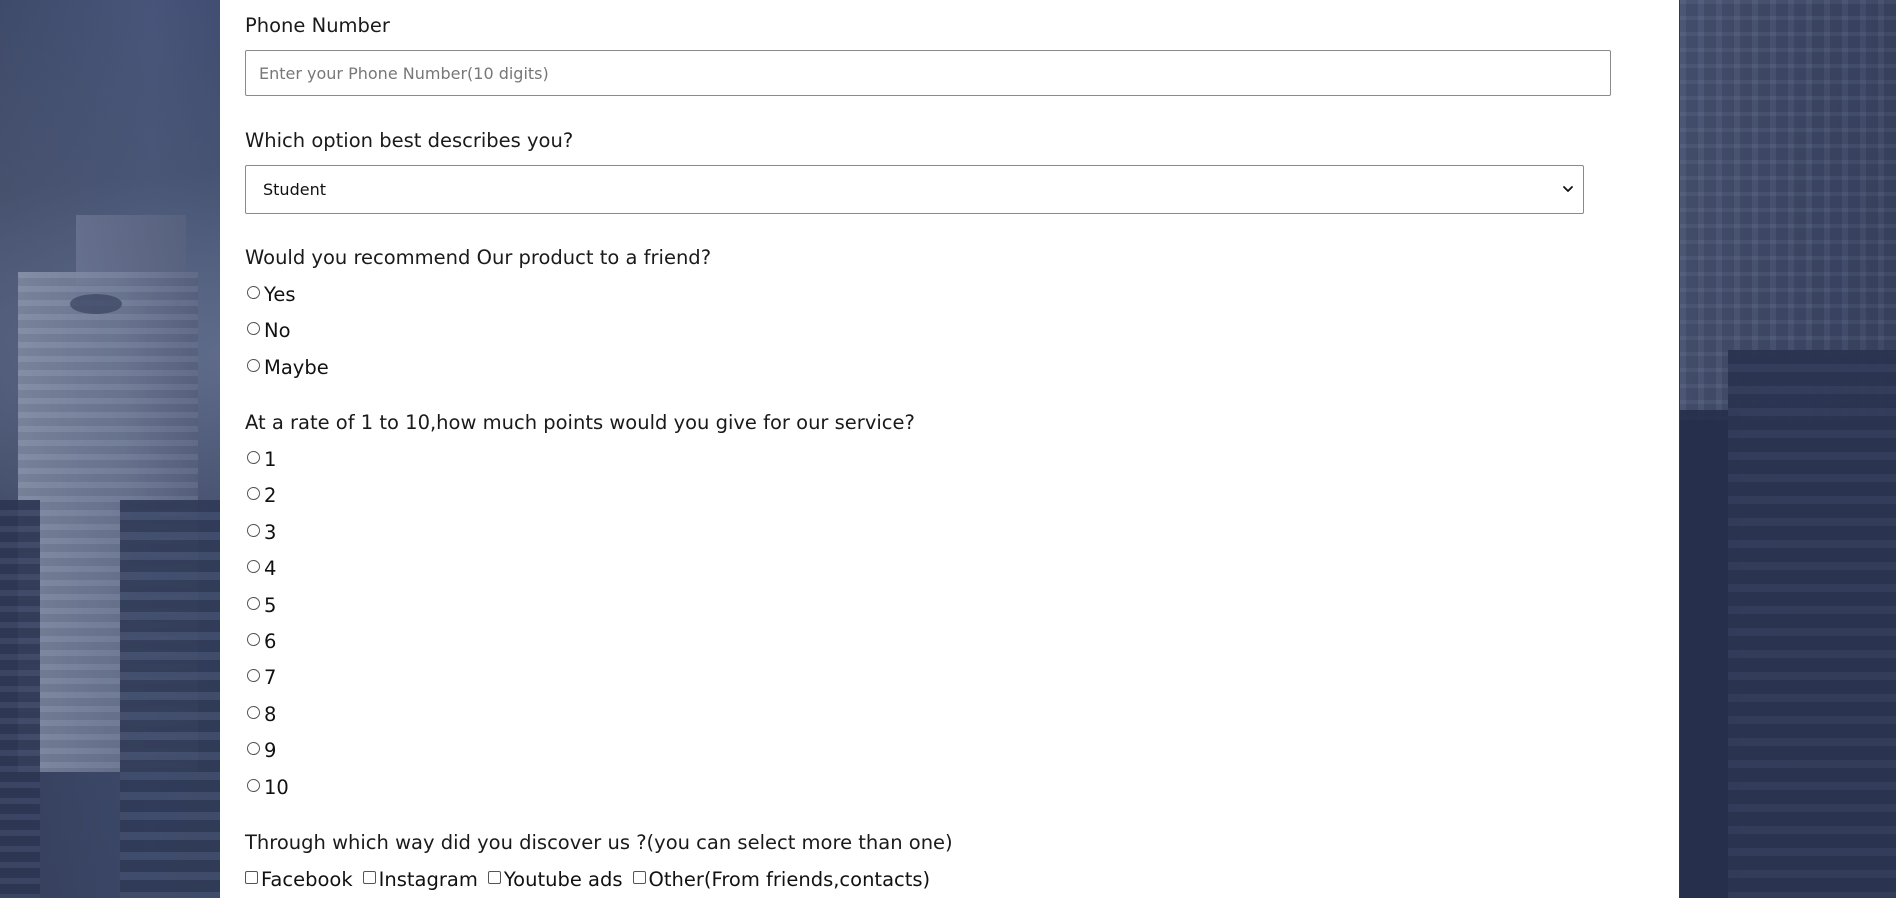 The image size is (1896, 898). What do you see at coordinates (296, 367) in the screenshot?
I see `option-label: Maybe` at bounding box center [296, 367].